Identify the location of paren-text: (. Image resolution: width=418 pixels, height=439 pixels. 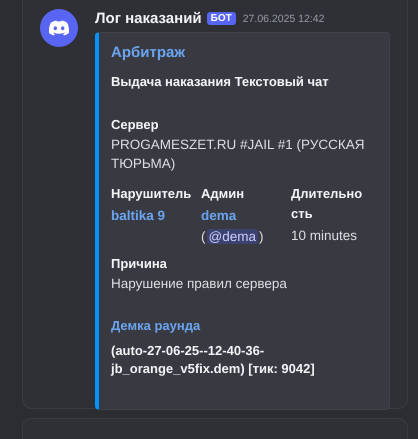
(203, 236).